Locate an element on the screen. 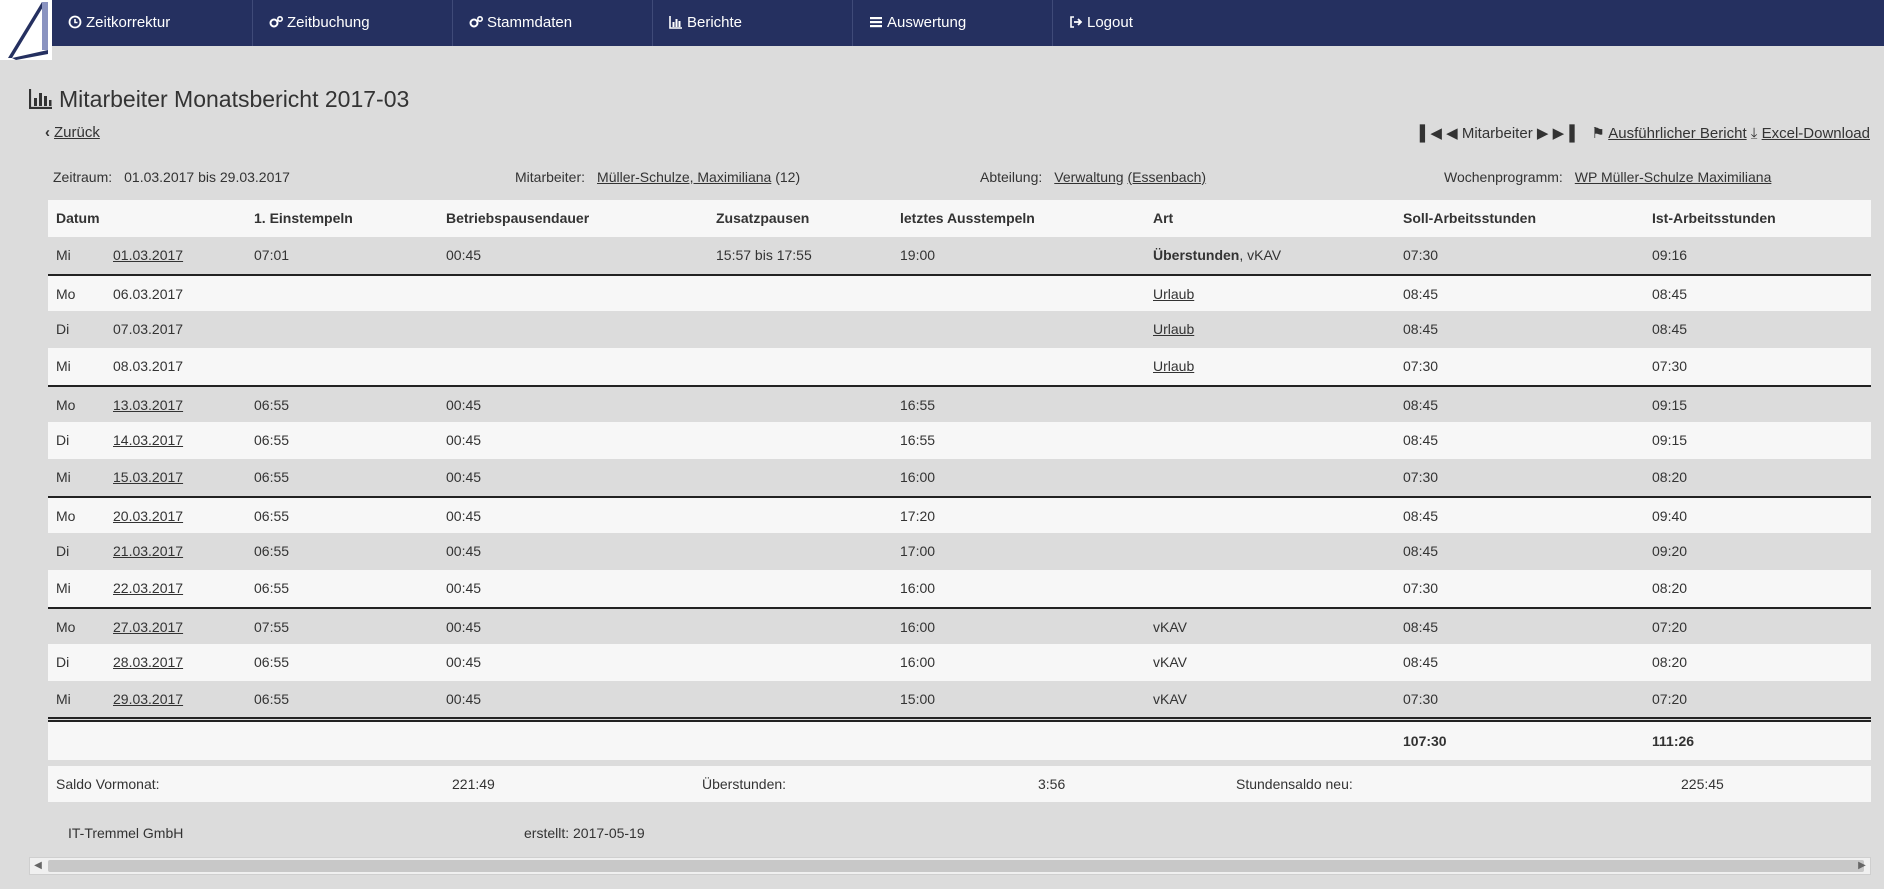 This screenshot has height=889, width=1884. col-ist: Ist-Arbeitsstunden is located at coordinates (1714, 218).